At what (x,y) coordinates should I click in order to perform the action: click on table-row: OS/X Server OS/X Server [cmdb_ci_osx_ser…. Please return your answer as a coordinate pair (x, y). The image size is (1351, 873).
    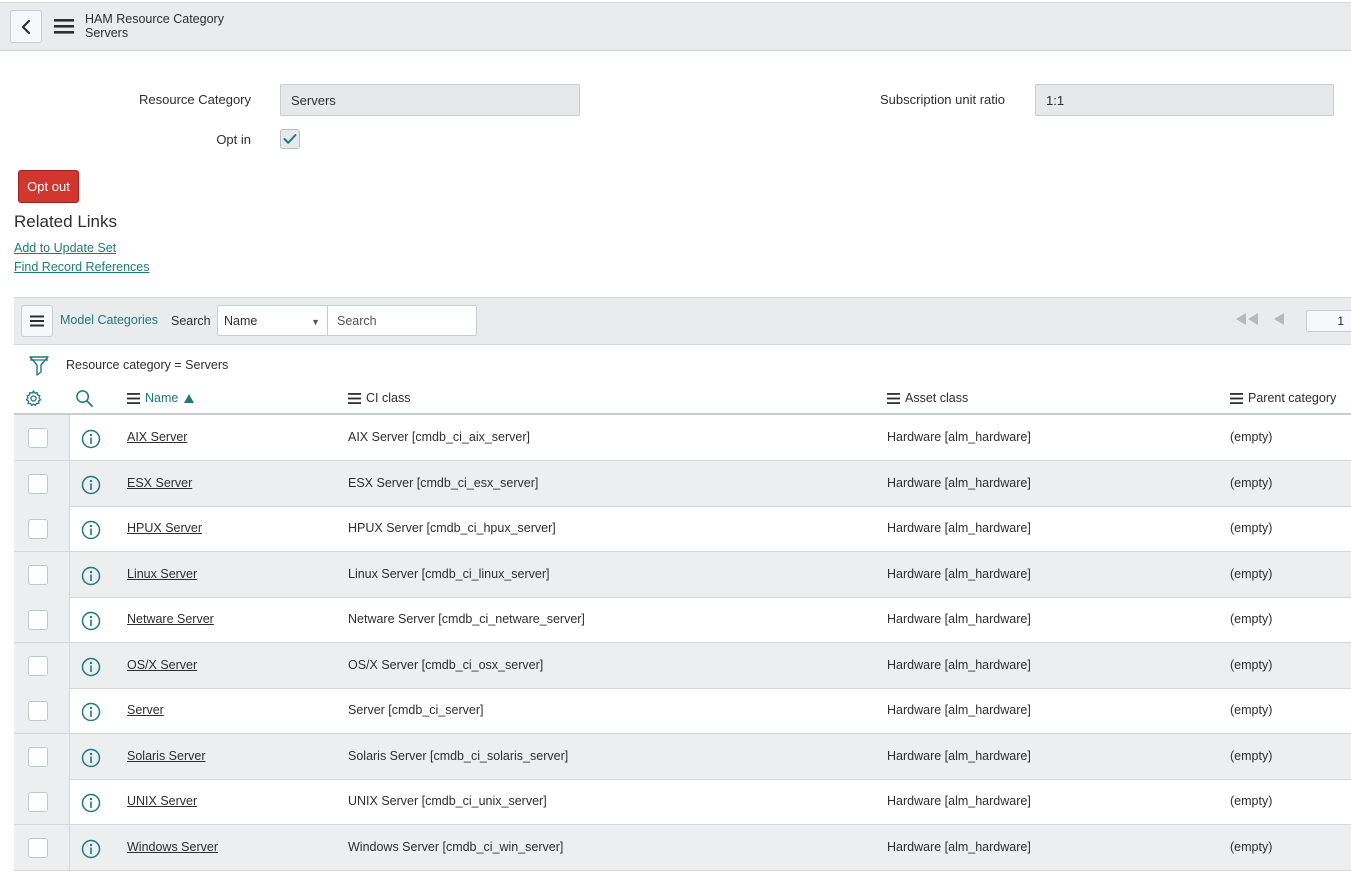
    Looking at the image, I should click on (682, 666).